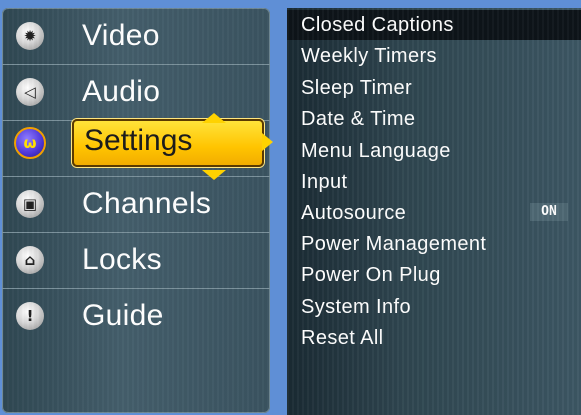 Image resolution: width=581 pixels, height=415 pixels. Describe the element at coordinates (376, 151) in the screenshot. I see `submenu-item-menu-language: Menu Language` at that location.